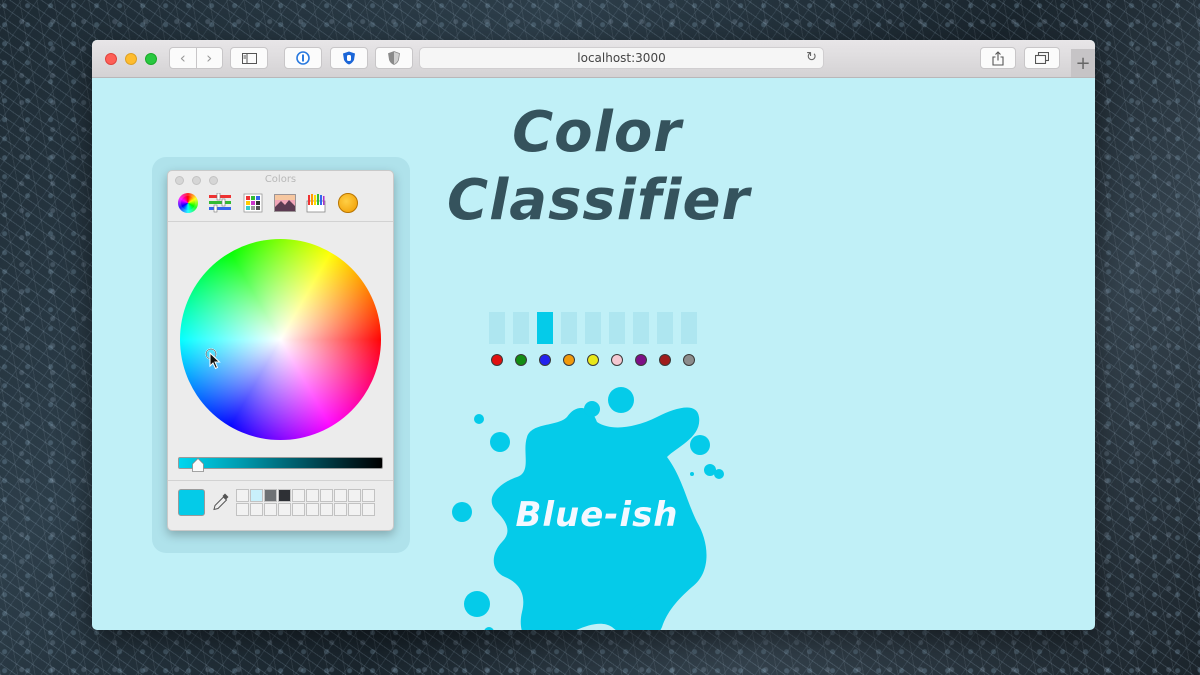 The width and height of the screenshot is (1200, 675). I want to click on password-extension-button, so click(303, 58).